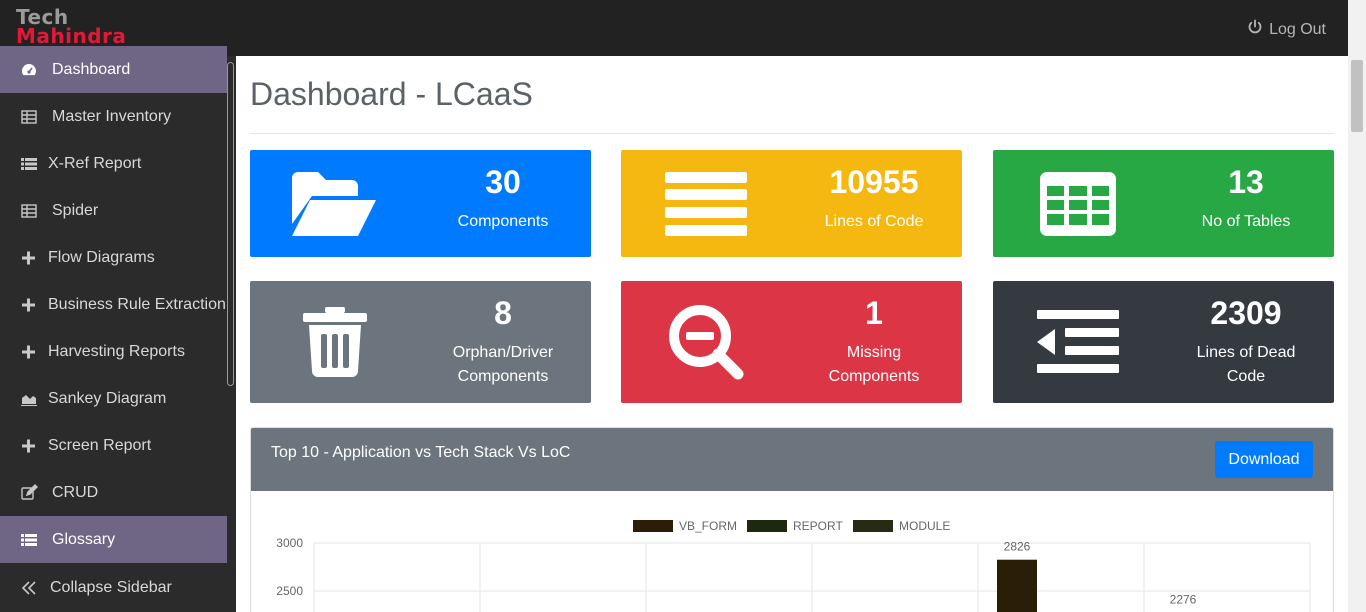  I want to click on bars-icon, so click(706, 203).